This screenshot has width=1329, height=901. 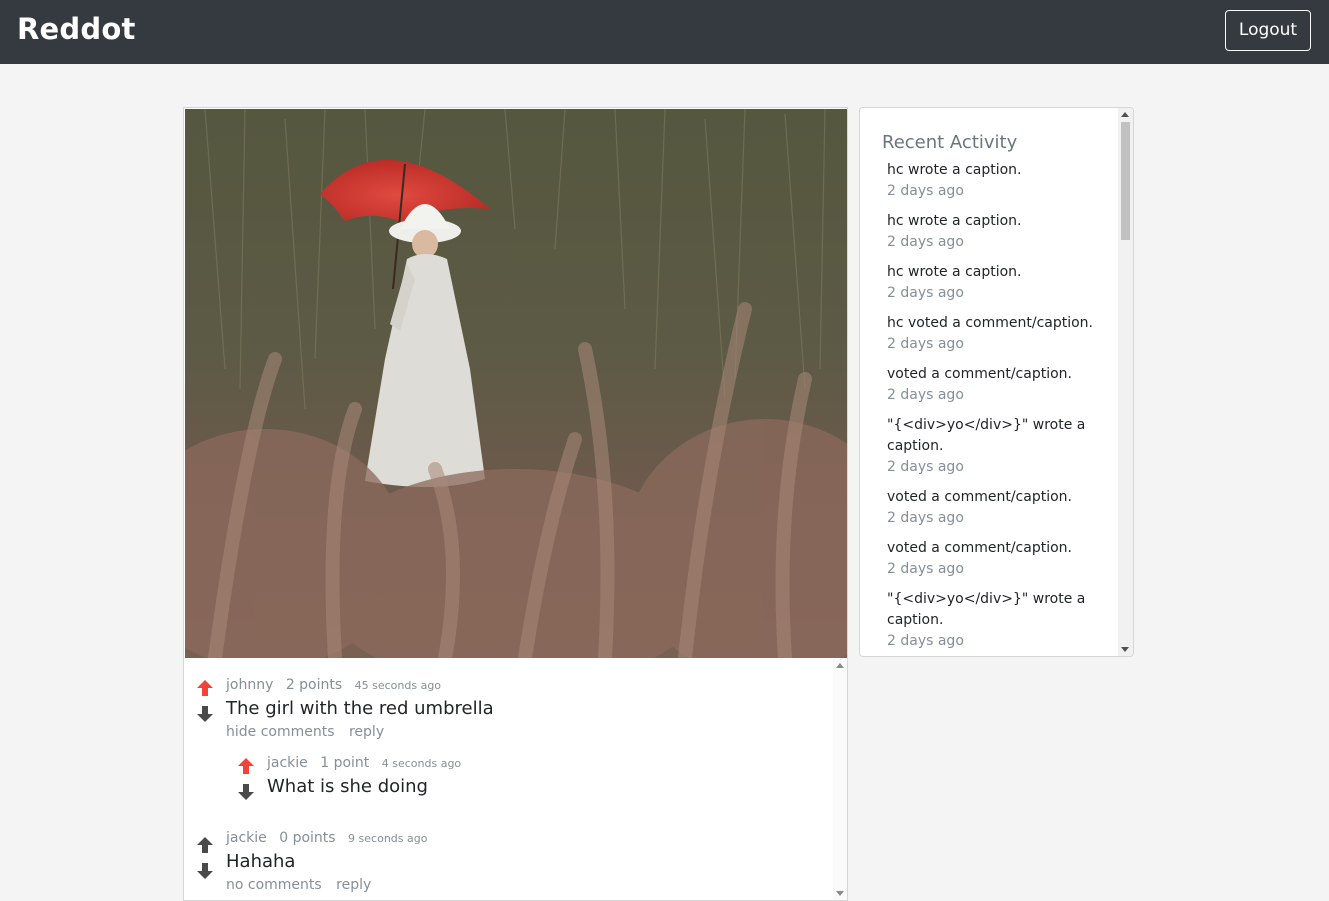 I want to click on comment-time: 45 seconds ago, so click(x=398, y=685).